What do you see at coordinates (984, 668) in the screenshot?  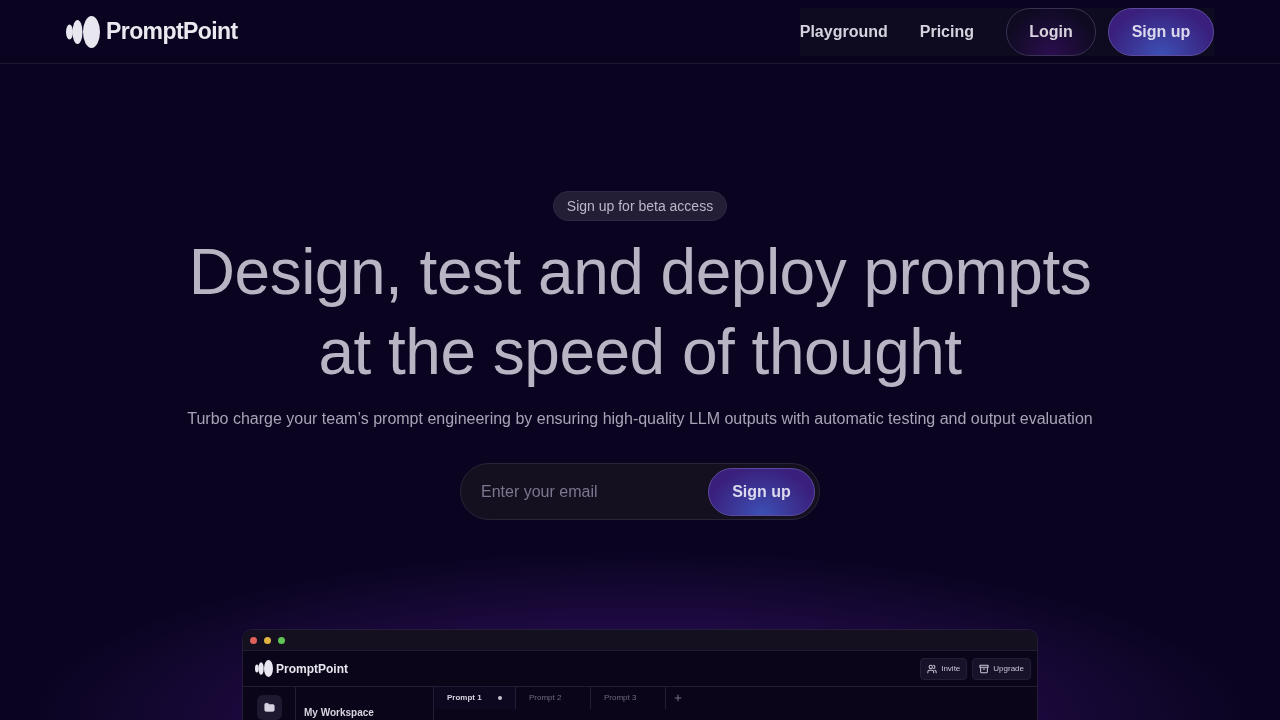 I see `box-icon` at bounding box center [984, 668].